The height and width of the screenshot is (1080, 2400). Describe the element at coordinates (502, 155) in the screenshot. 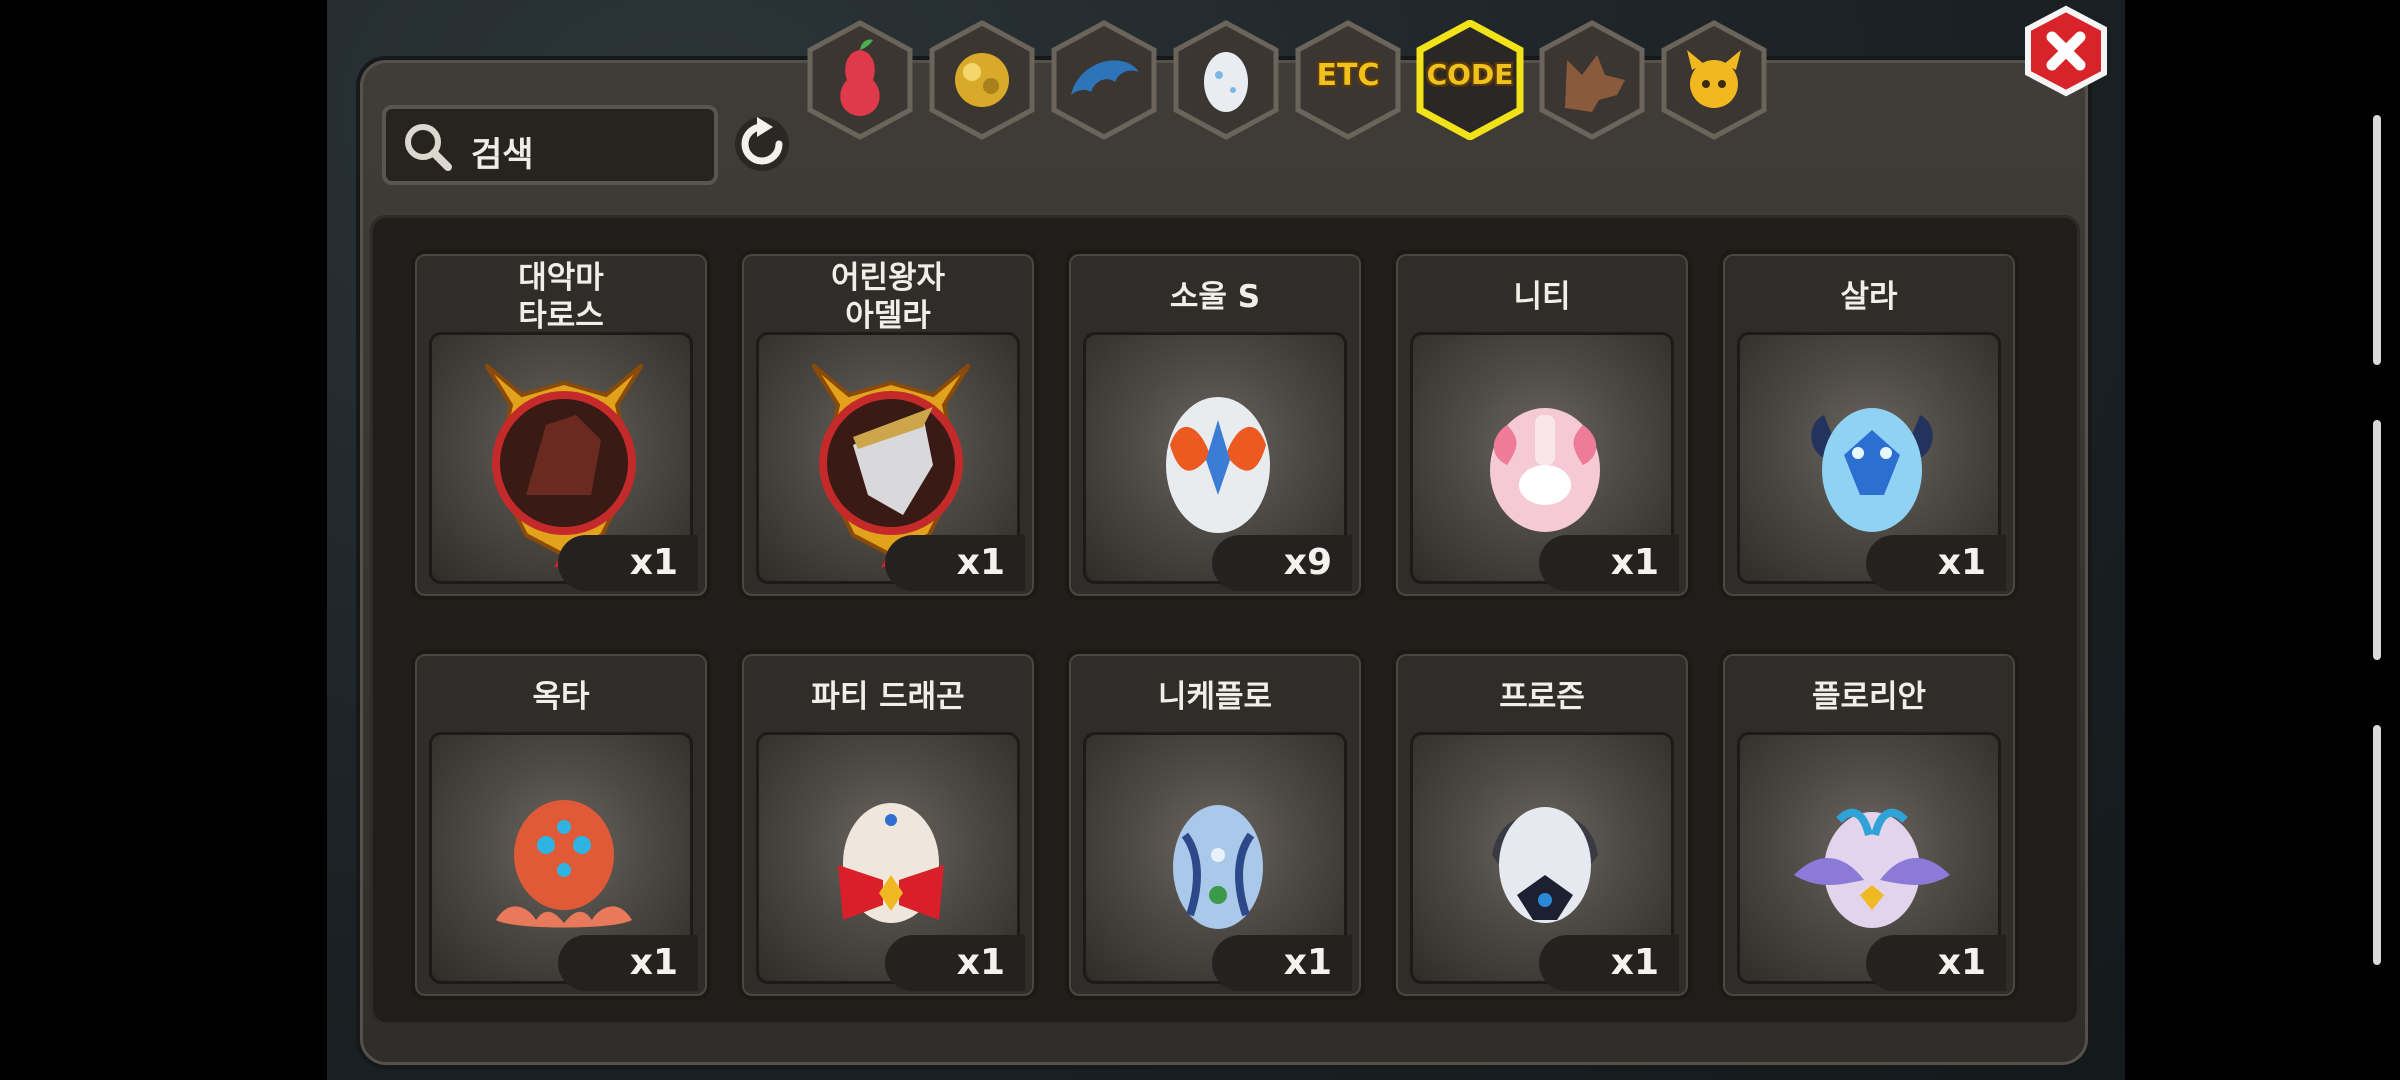

I see `search-placeholder: 검색` at that location.